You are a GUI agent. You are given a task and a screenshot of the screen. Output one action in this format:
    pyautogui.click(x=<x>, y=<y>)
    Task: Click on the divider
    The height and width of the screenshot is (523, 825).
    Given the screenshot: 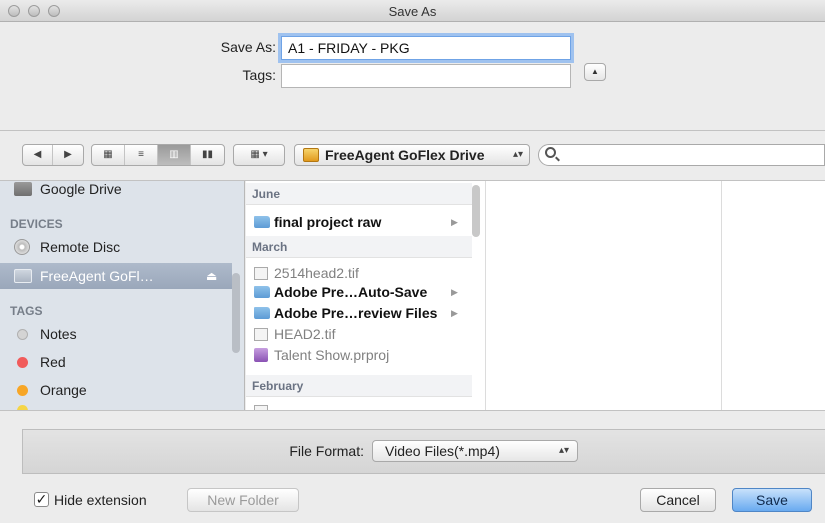 What is the action you would take?
    pyautogui.click(x=412, y=410)
    